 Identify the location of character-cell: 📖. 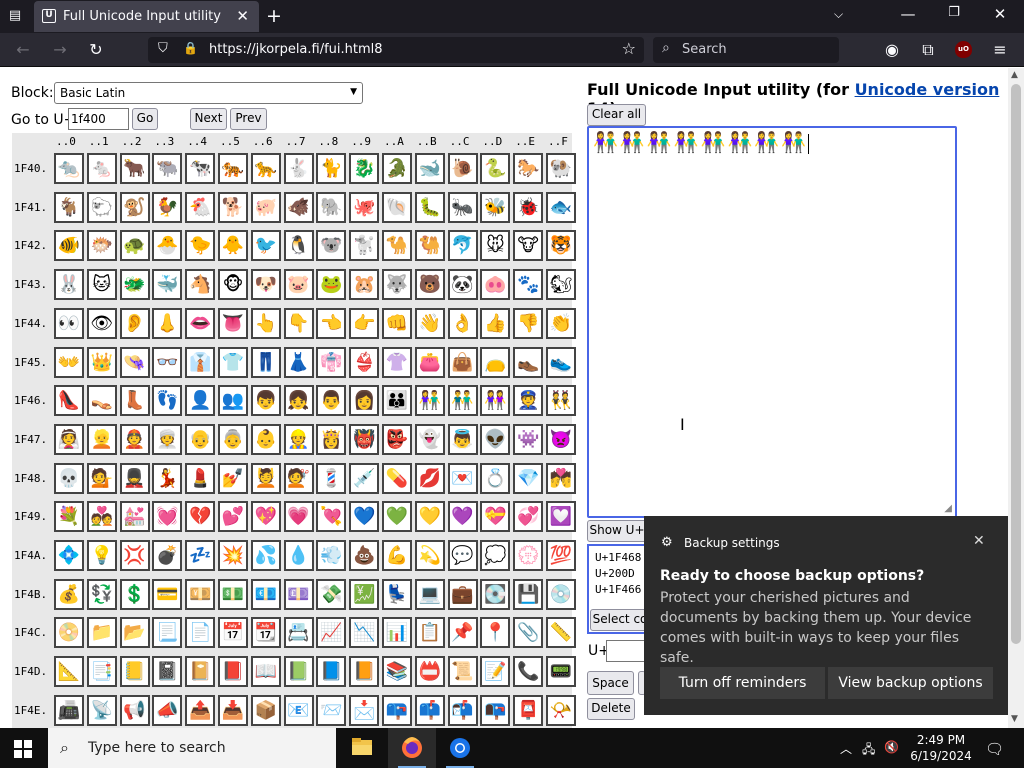
(265, 672).